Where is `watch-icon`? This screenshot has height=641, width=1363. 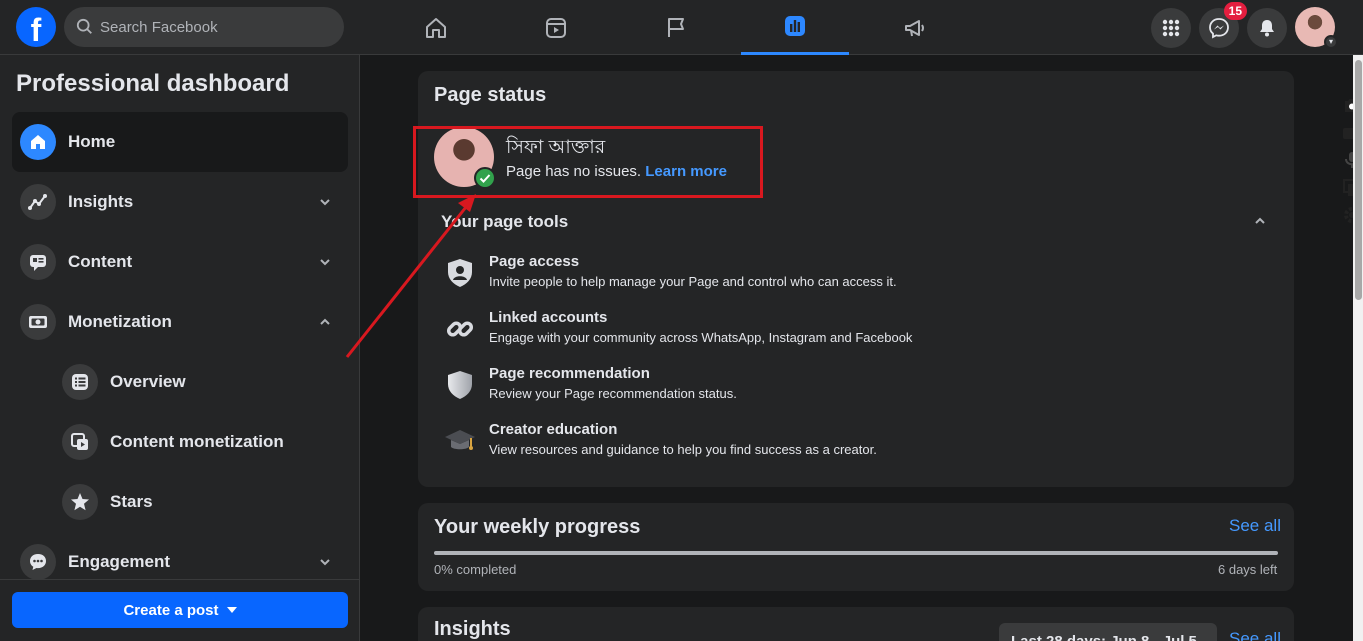
watch-icon is located at coordinates (556, 27).